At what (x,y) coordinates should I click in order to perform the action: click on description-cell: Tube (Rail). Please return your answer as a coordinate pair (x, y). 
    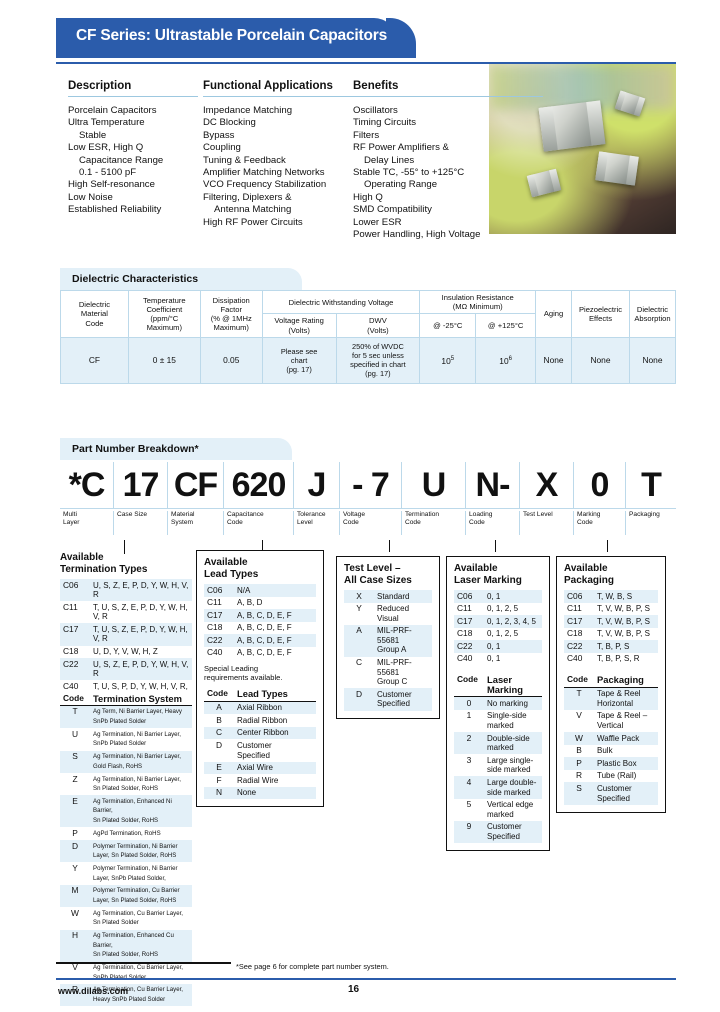
    Looking at the image, I should click on (617, 776).